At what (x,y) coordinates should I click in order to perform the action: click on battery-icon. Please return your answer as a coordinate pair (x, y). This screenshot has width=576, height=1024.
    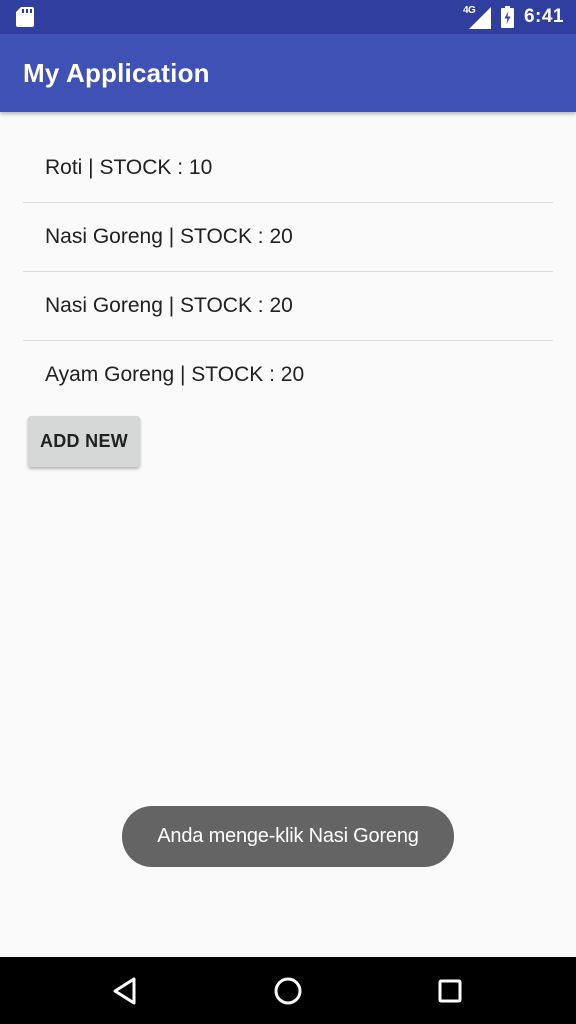
    Looking at the image, I should click on (507, 17).